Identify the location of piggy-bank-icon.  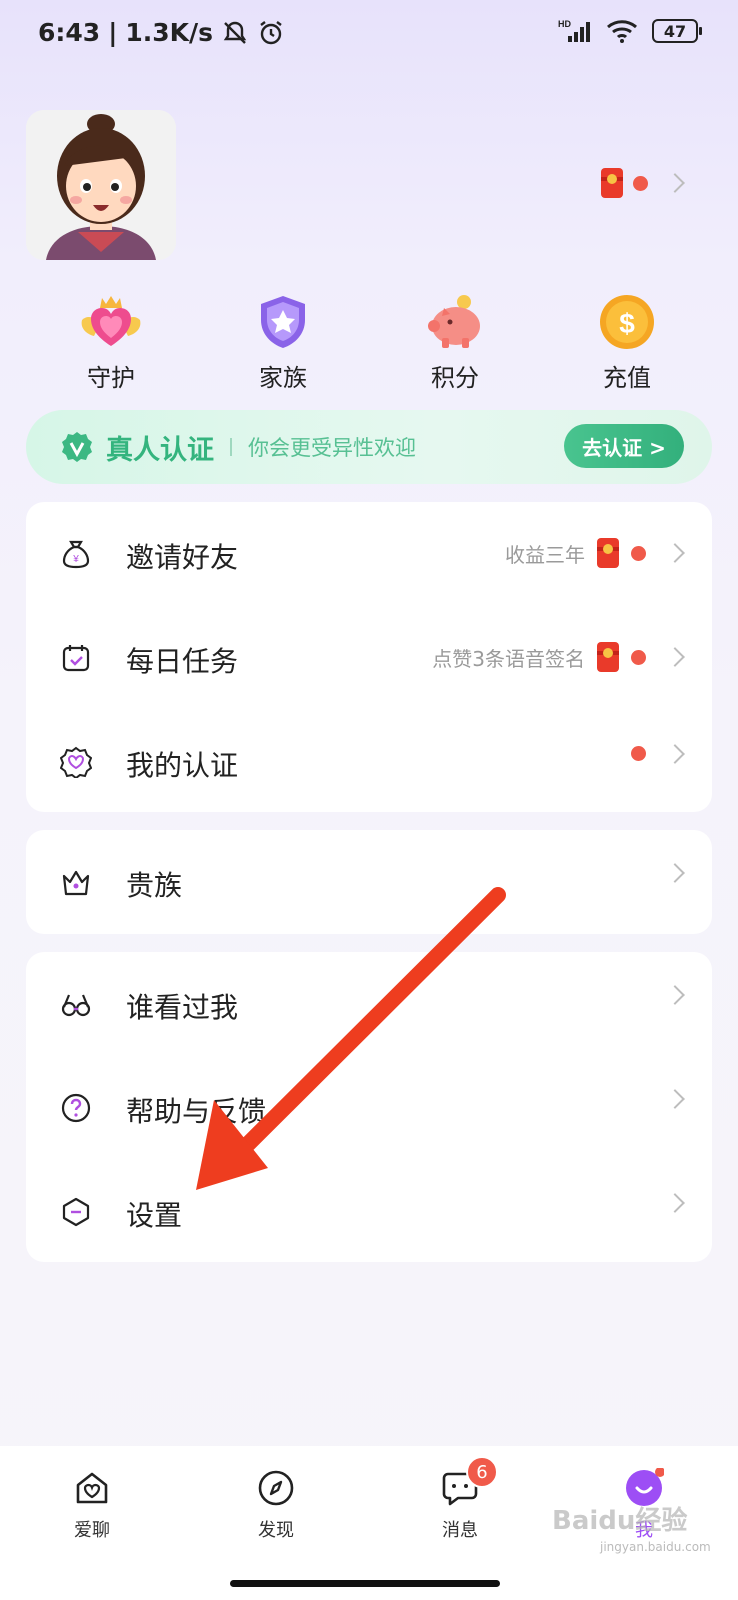
(455, 322).